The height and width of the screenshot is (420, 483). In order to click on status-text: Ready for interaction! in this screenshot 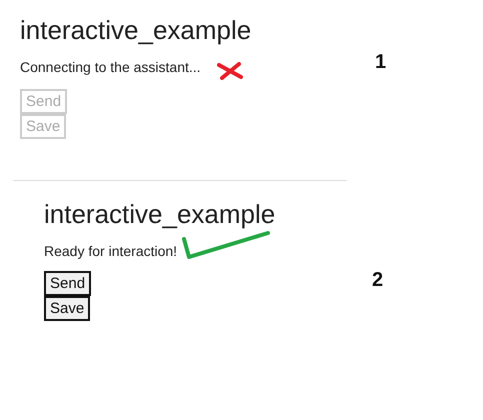, I will do `click(111, 251)`.